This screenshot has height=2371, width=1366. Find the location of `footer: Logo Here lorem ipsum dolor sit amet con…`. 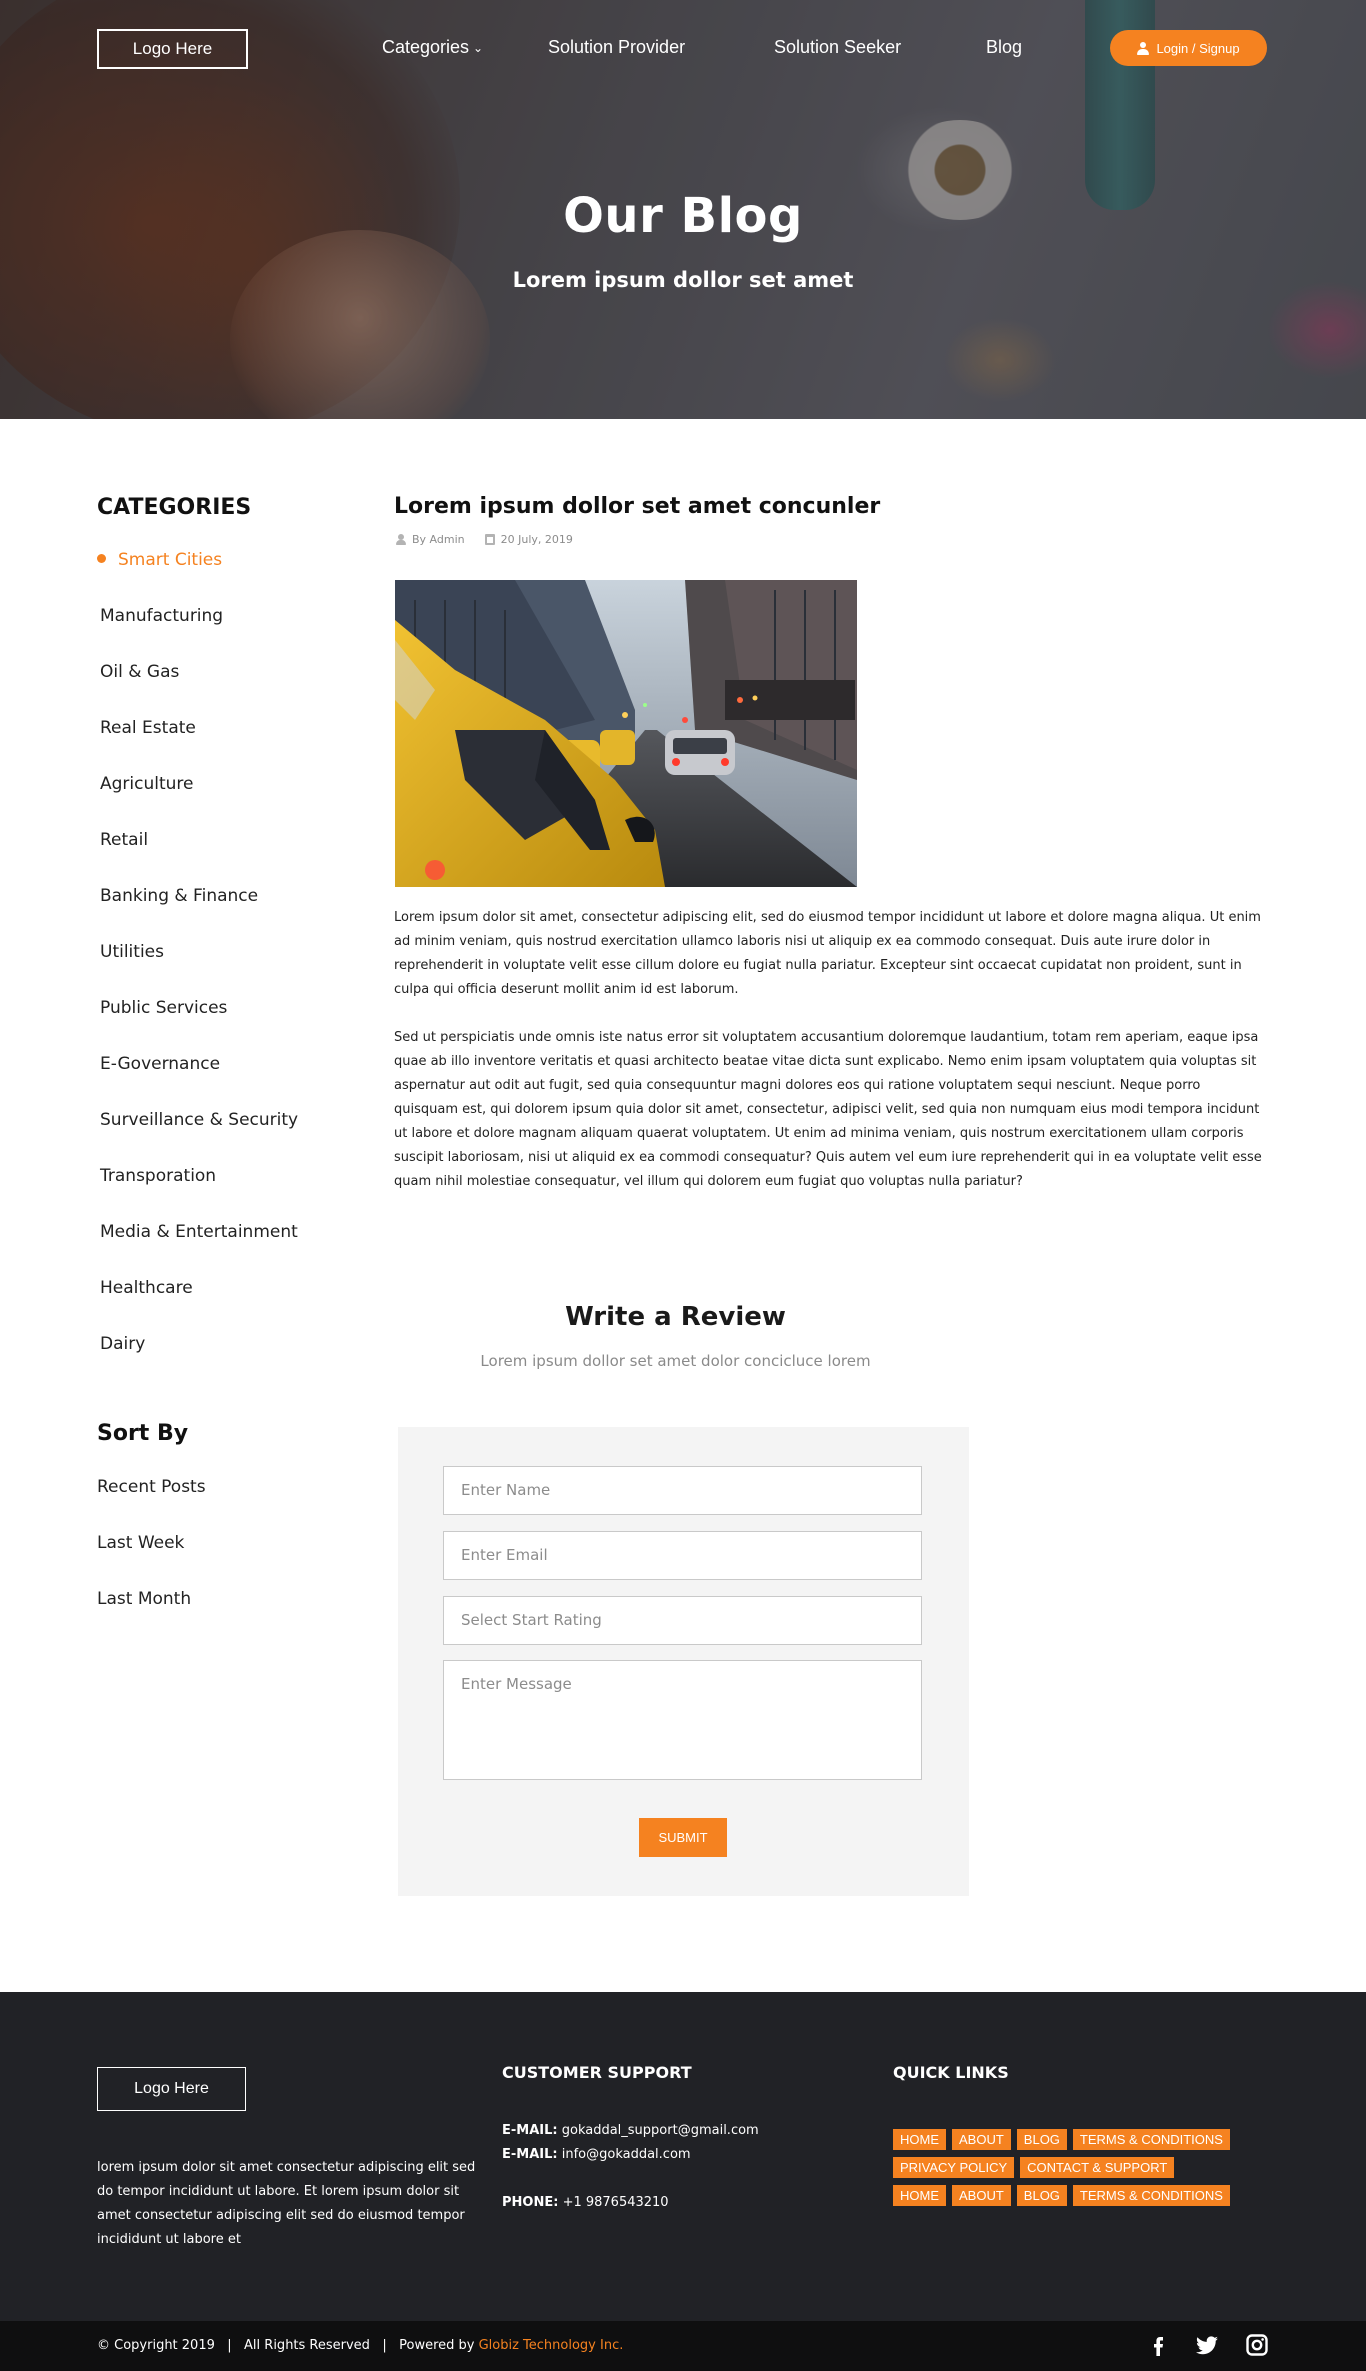

footer: Logo Here lorem ipsum dolor sit amet con… is located at coordinates (683, 2156).